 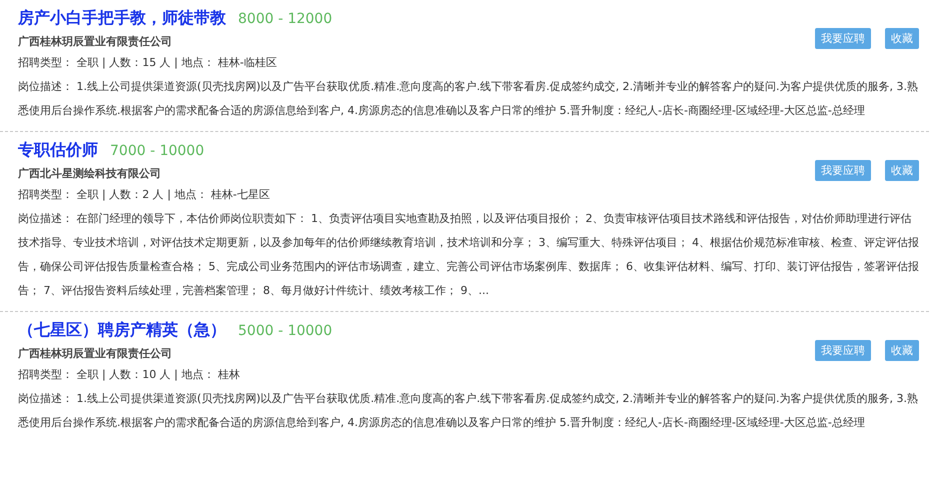 I want to click on job-meta: 招聘类型： 全职 | 人数：2 人 | 地点： 桂林-七星区, so click(x=144, y=195).